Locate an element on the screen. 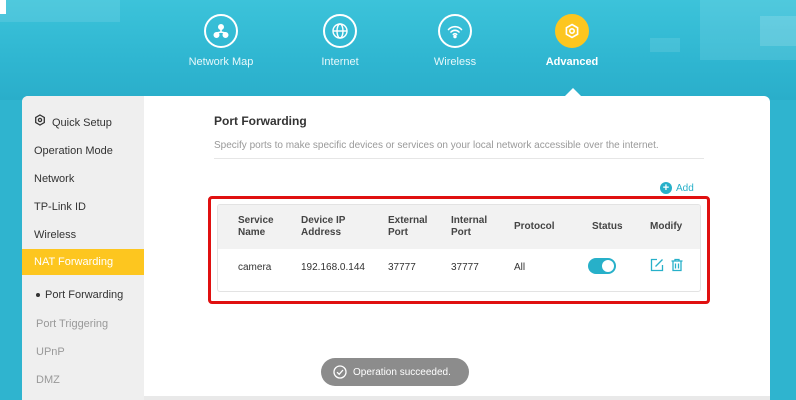 The image size is (796, 400). sidebar-item-label: Operation Mode is located at coordinates (73, 151).